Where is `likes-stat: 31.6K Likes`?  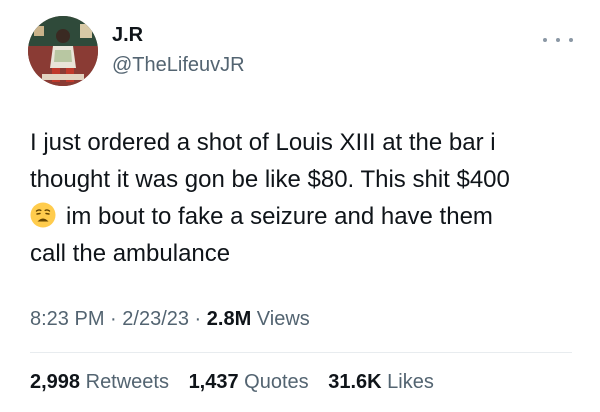
likes-stat: 31.6K Likes is located at coordinates (381, 382).